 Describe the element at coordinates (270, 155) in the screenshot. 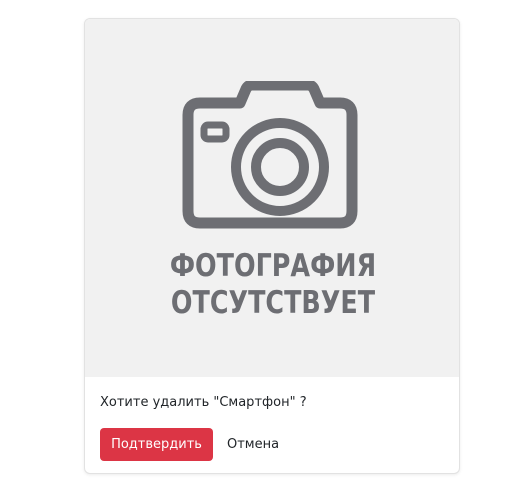

I see `camera-icon` at that location.